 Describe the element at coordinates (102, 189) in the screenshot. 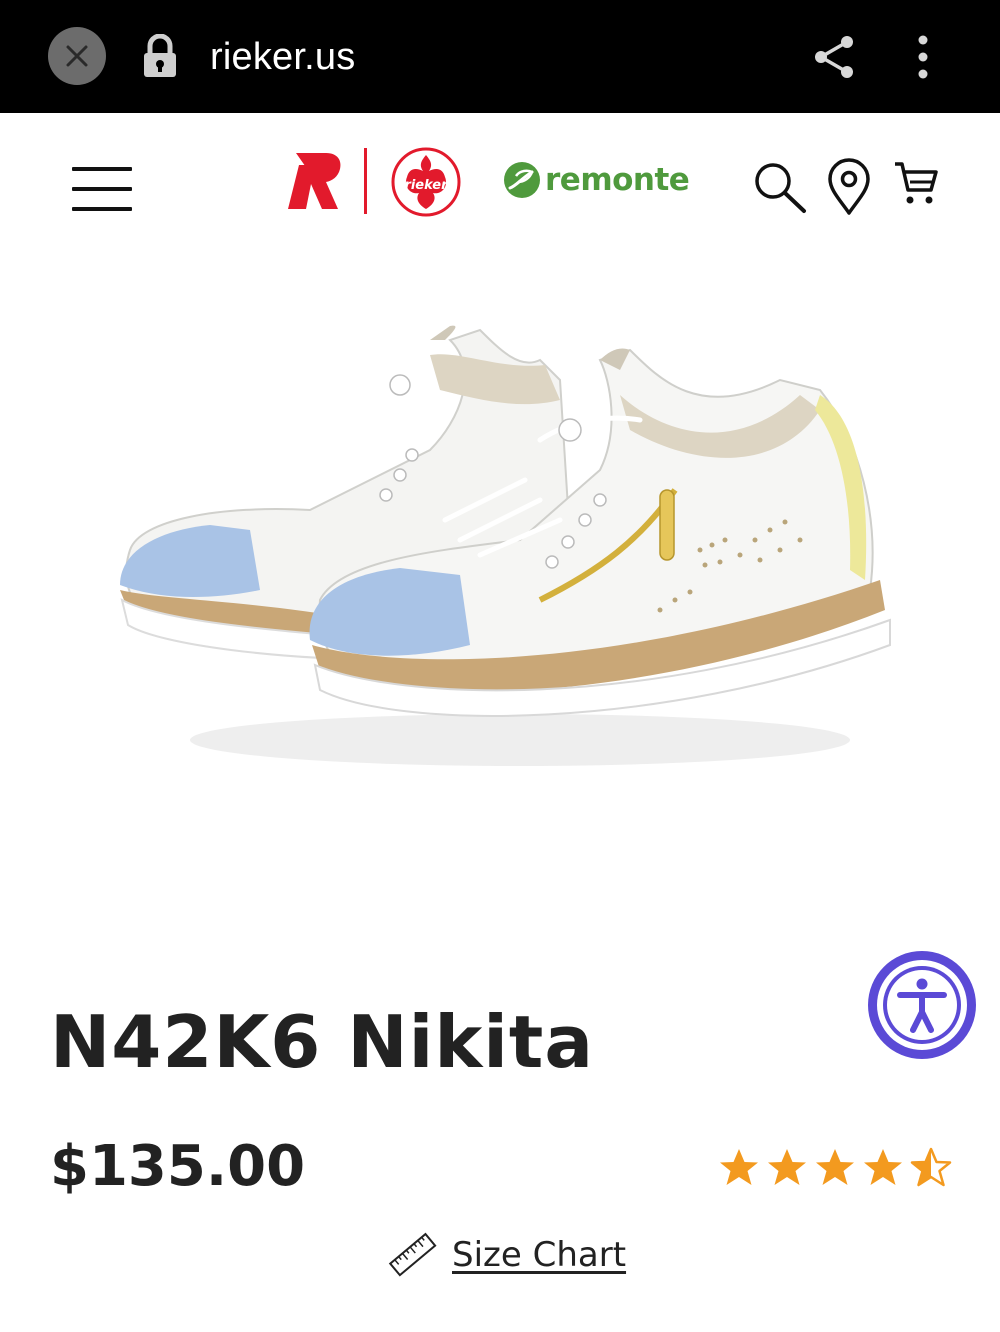

I see `hamburger-menu-icon` at that location.